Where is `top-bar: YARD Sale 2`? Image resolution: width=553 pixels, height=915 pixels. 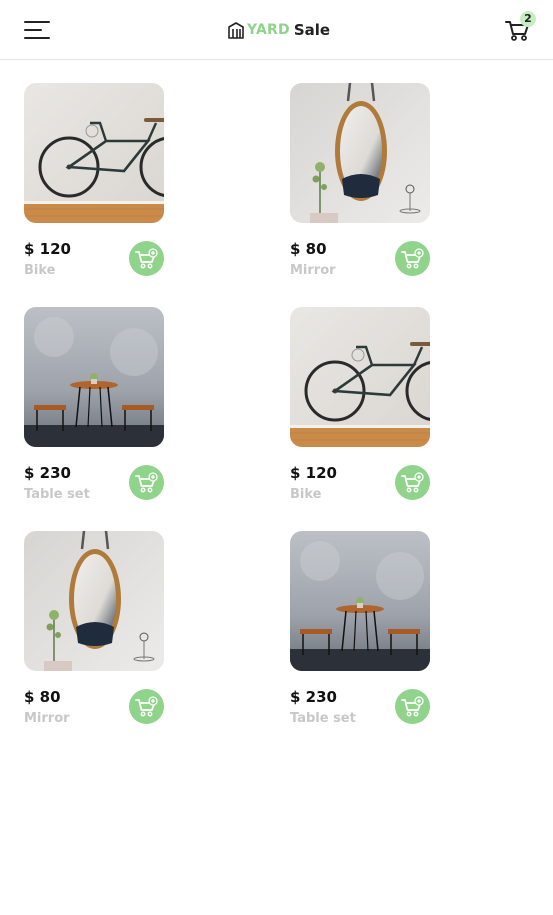
top-bar: YARD Sale 2 is located at coordinates (276, 30).